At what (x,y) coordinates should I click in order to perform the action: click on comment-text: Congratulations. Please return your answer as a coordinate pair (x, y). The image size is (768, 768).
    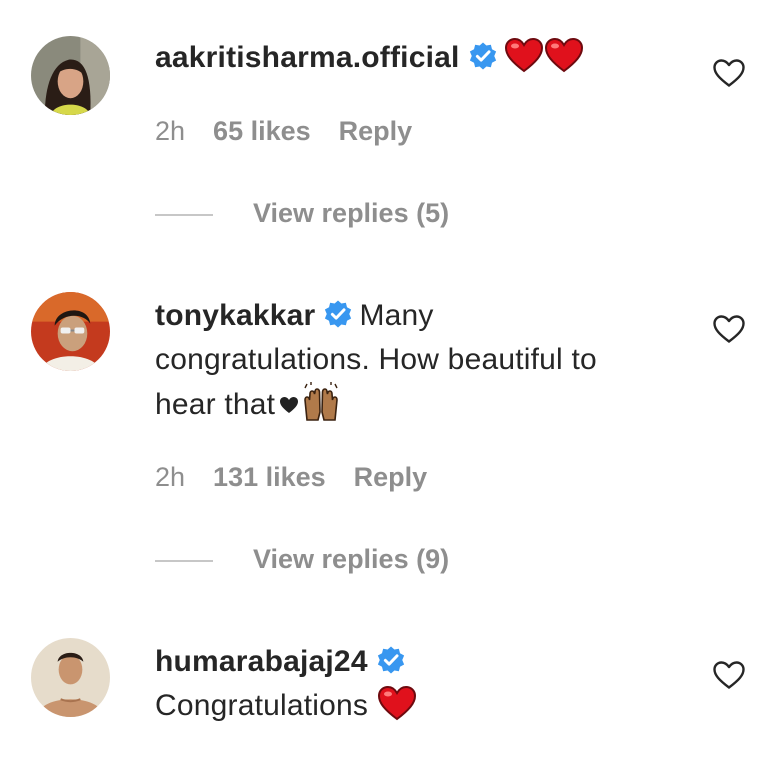
    Looking at the image, I should click on (262, 705).